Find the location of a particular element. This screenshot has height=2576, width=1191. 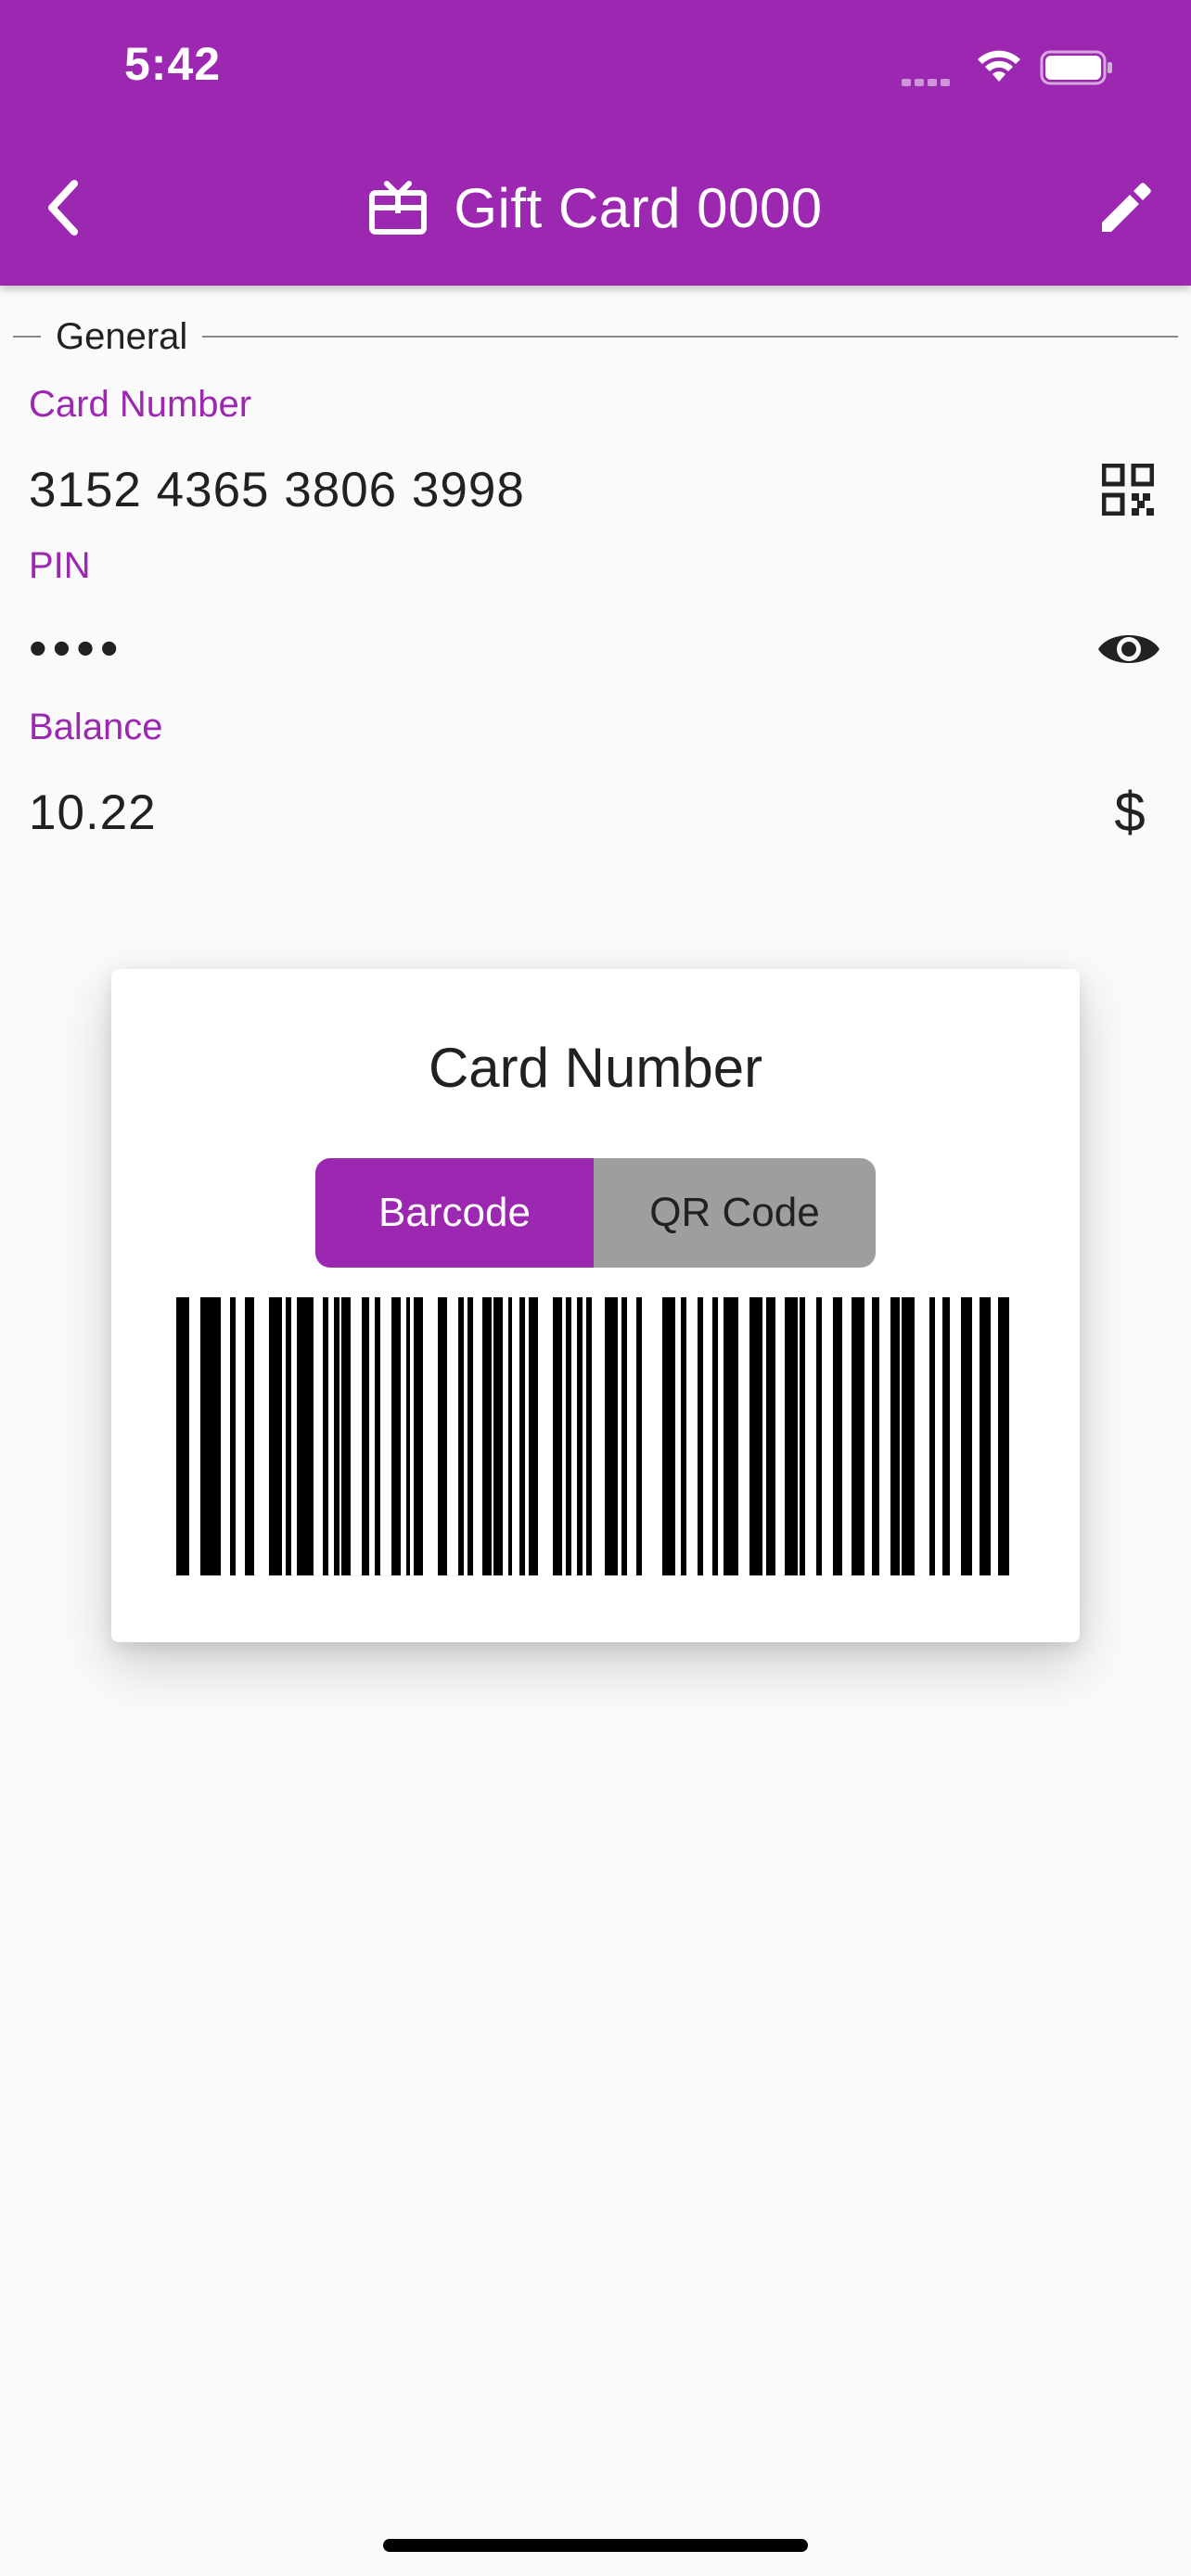

balance-label: Balance is located at coordinates (96, 727).